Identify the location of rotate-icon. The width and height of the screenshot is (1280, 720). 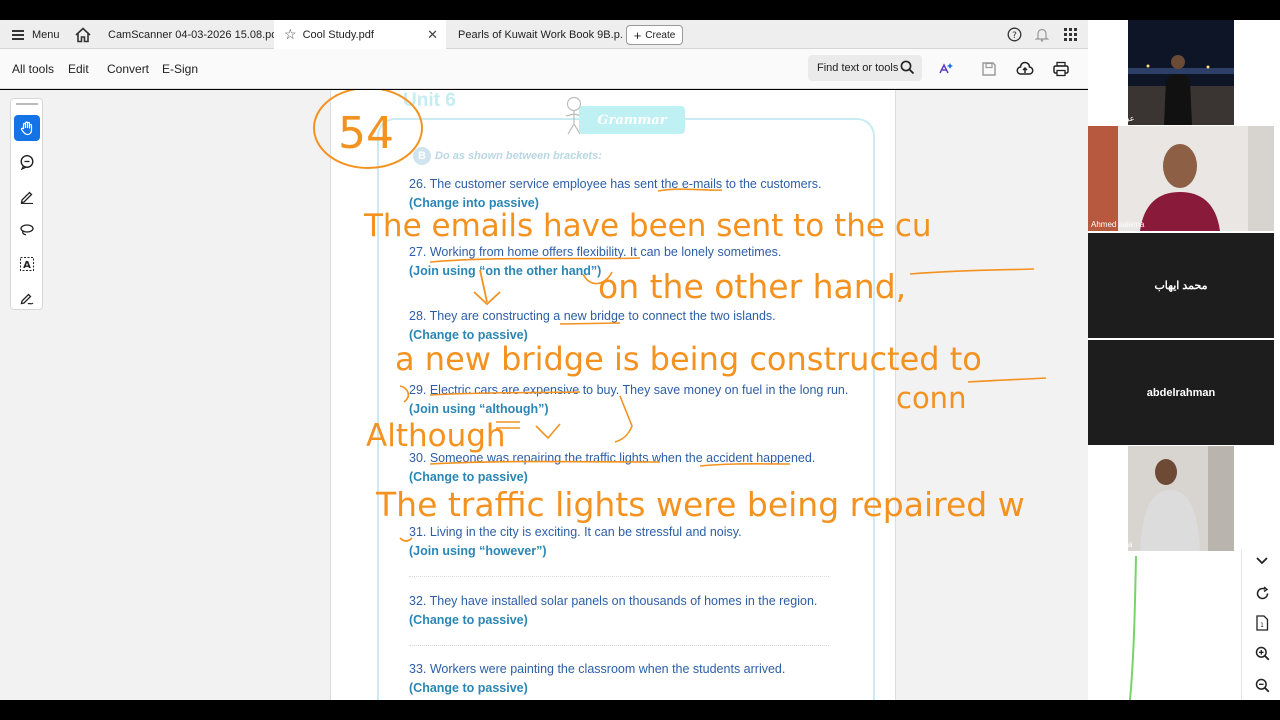
(1262, 593).